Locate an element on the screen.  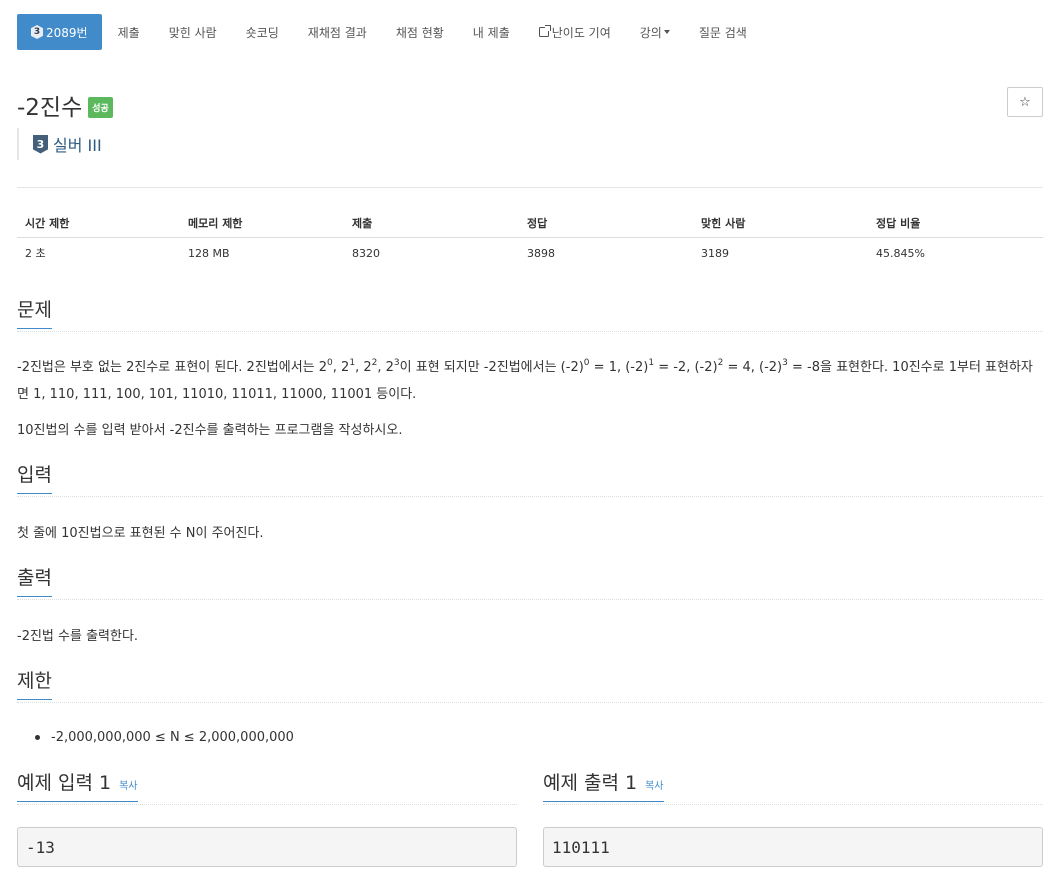
sample-input-heading: 예제 입력 1 복사 is located at coordinates (77, 787).